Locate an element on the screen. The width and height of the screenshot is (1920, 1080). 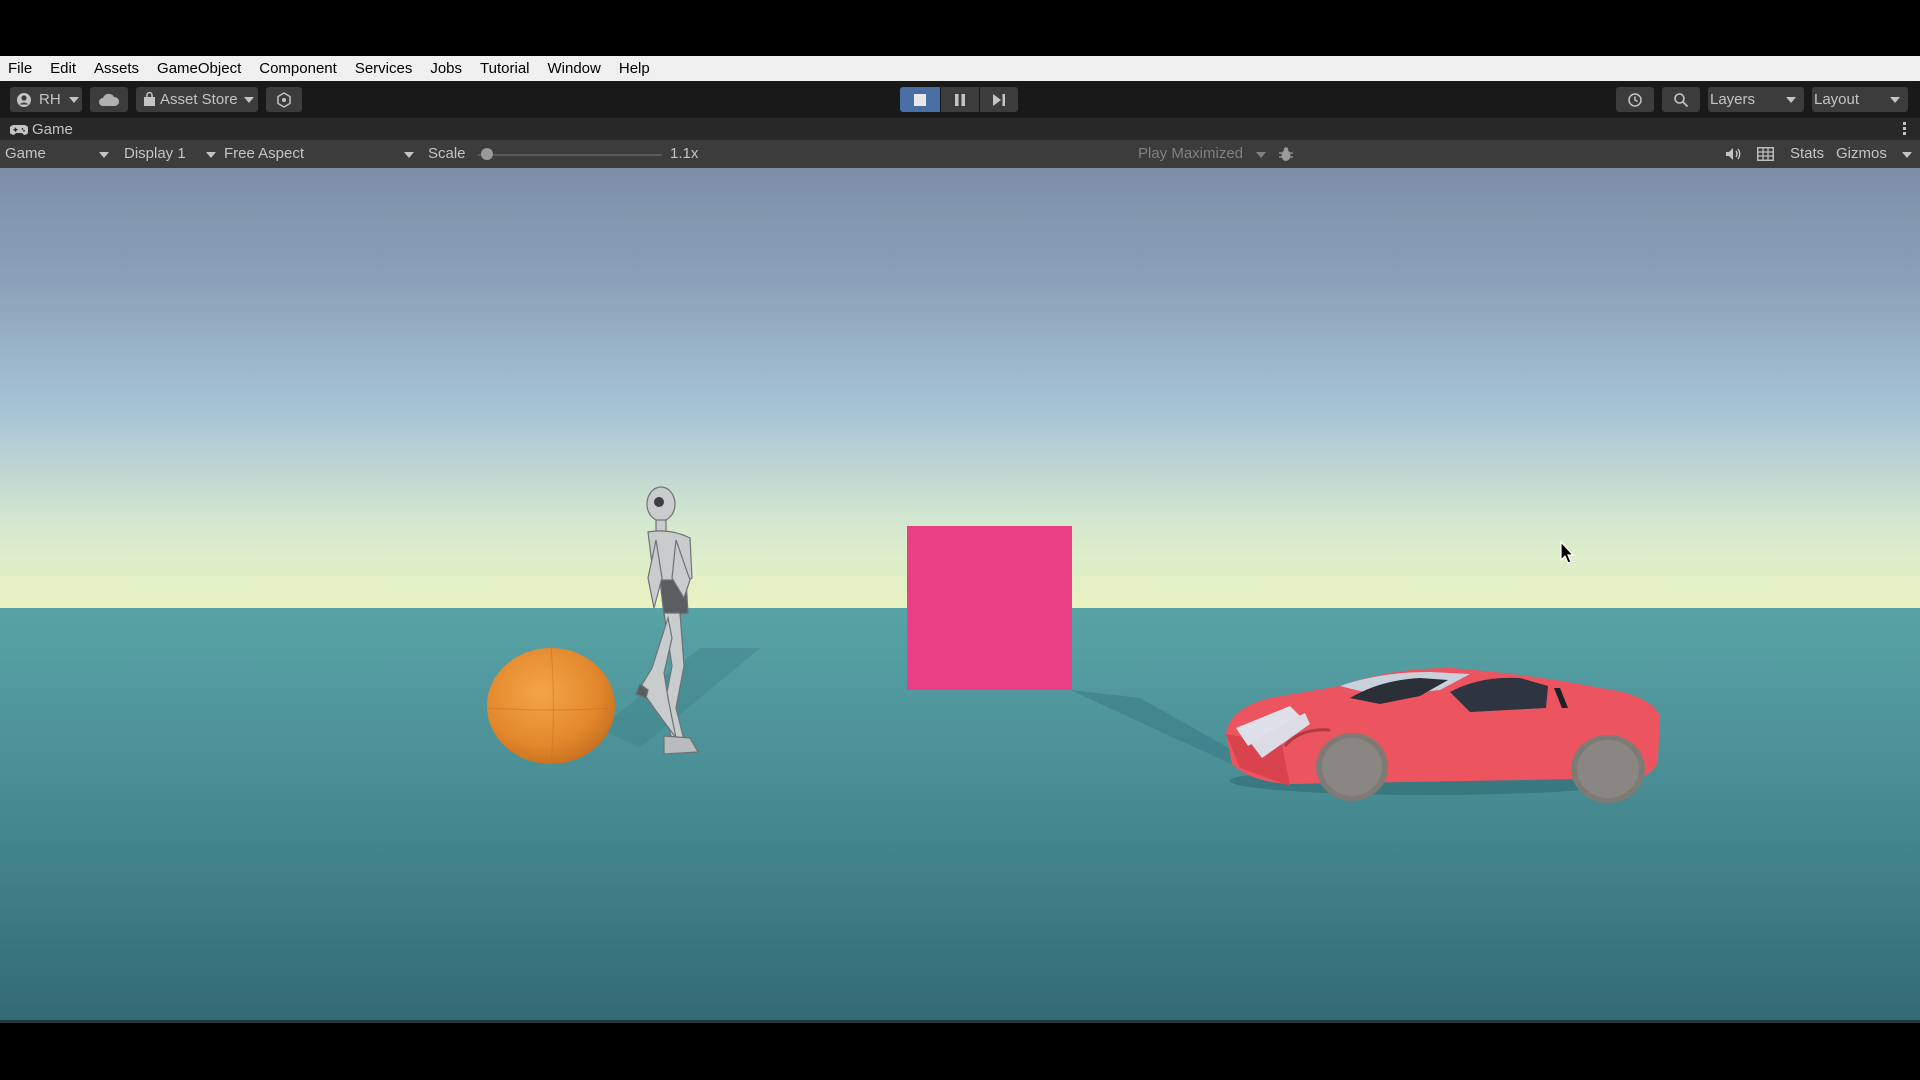
game-tab-bar: Game is located at coordinates (960, 129).